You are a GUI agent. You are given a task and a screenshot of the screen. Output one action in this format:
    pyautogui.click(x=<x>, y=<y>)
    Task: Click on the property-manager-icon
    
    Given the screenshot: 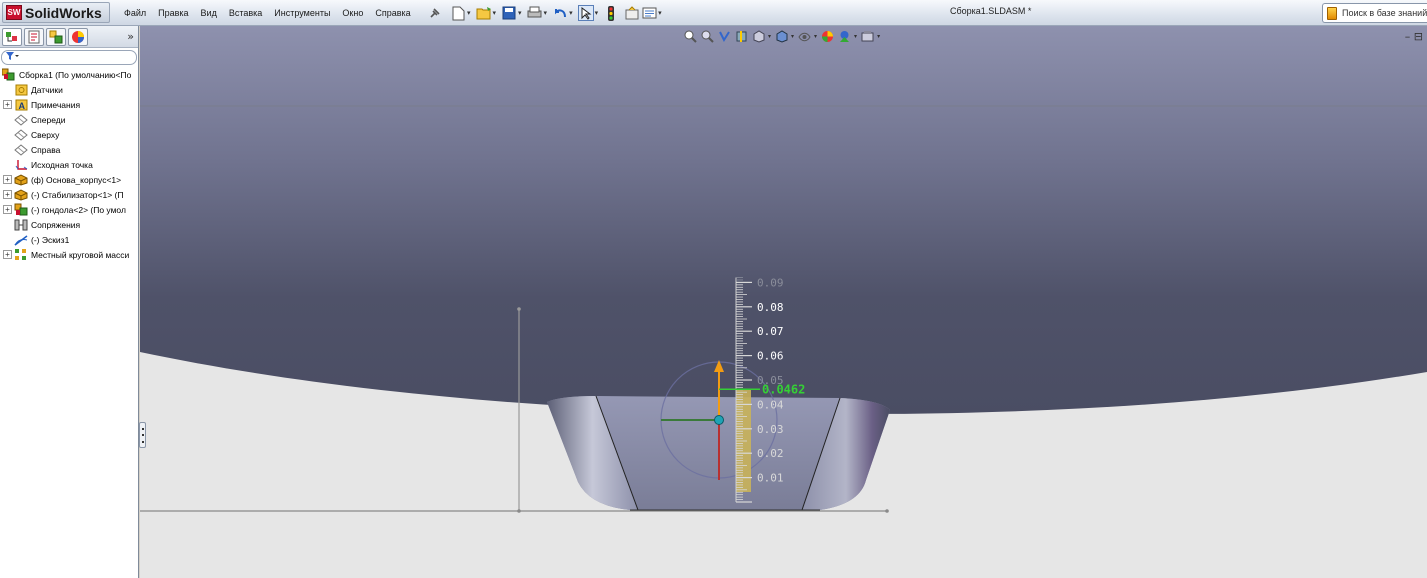 What is the action you would take?
    pyautogui.click(x=34, y=36)
    